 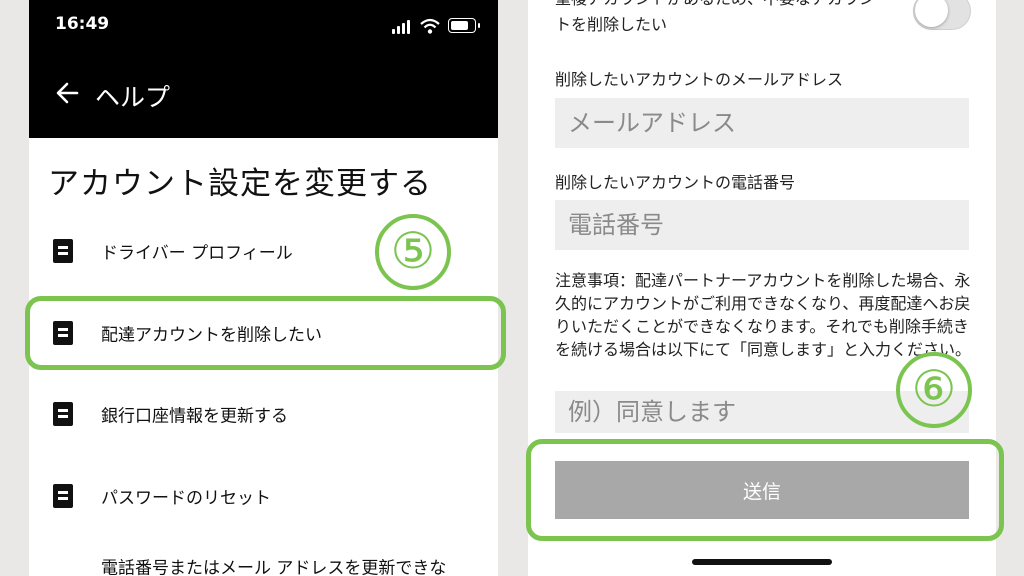 I want to click on help-item-update-contact: 電話番号またはメール アドレスを更新できな, so click(x=263, y=559).